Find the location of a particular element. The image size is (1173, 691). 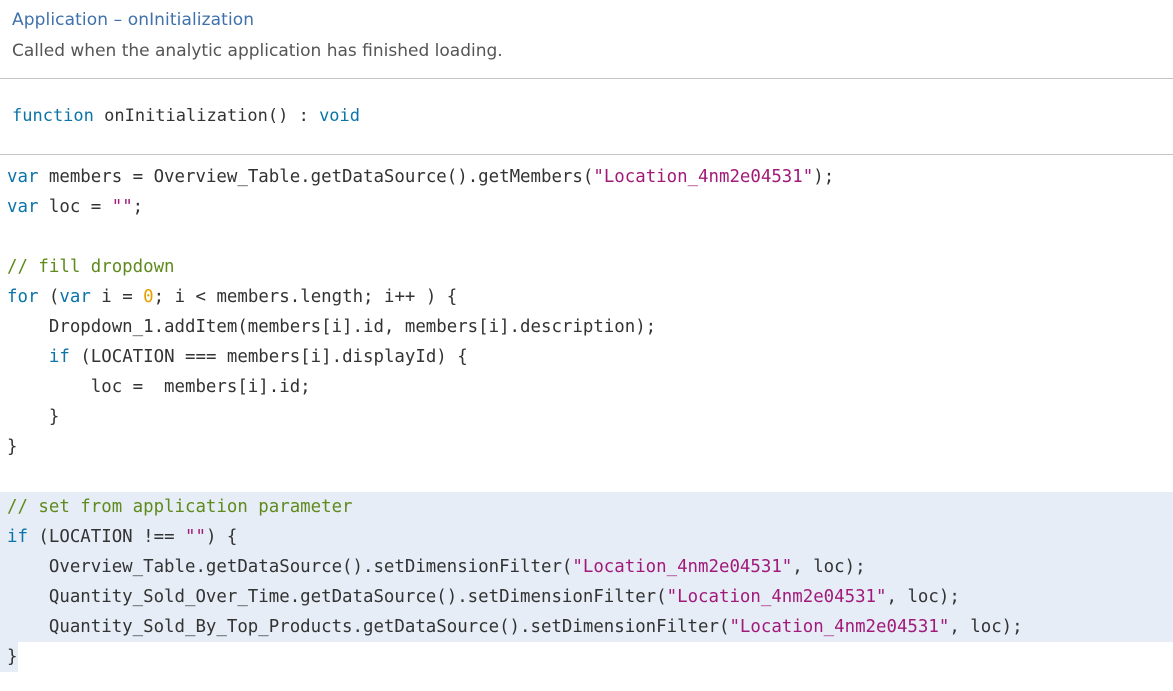

code-token: (LOCATION === members[i].displayId) { is located at coordinates (268, 357).